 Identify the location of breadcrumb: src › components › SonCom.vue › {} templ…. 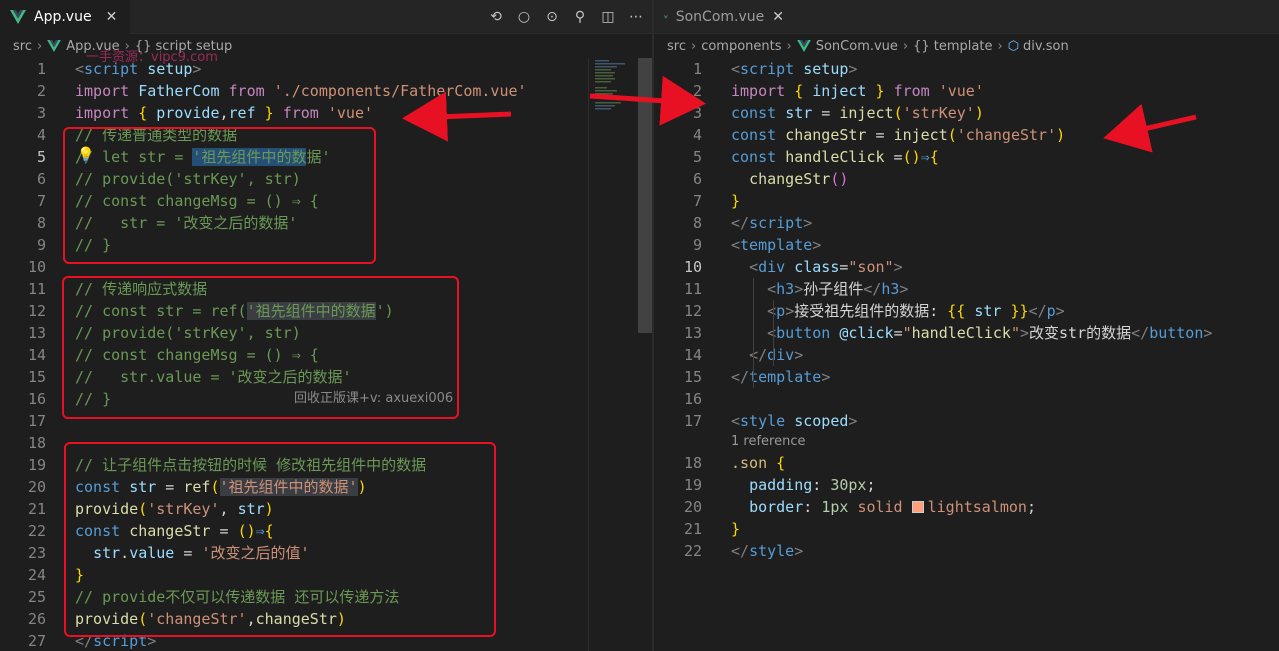
(966, 46).